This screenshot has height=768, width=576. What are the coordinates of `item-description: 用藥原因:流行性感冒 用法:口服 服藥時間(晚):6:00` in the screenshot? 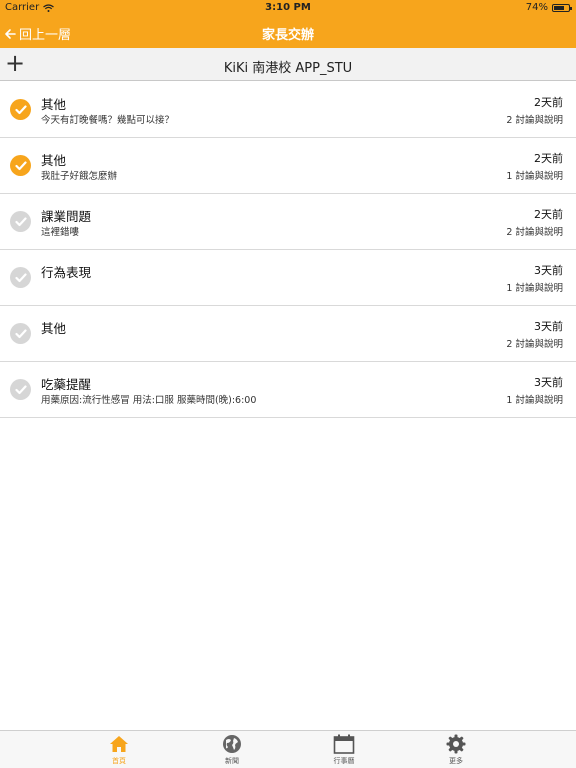 It's located at (149, 400).